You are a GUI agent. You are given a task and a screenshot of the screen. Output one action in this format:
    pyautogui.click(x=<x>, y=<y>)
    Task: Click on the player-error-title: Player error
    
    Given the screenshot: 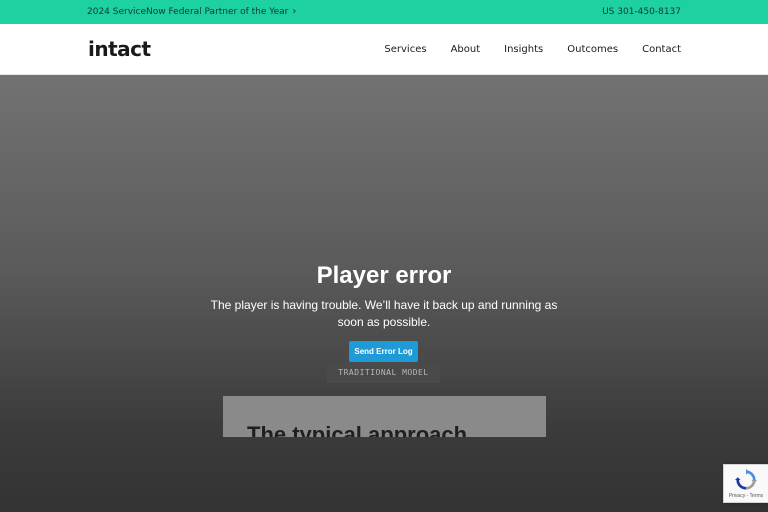 What is the action you would take?
    pyautogui.click(x=384, y=275)
    